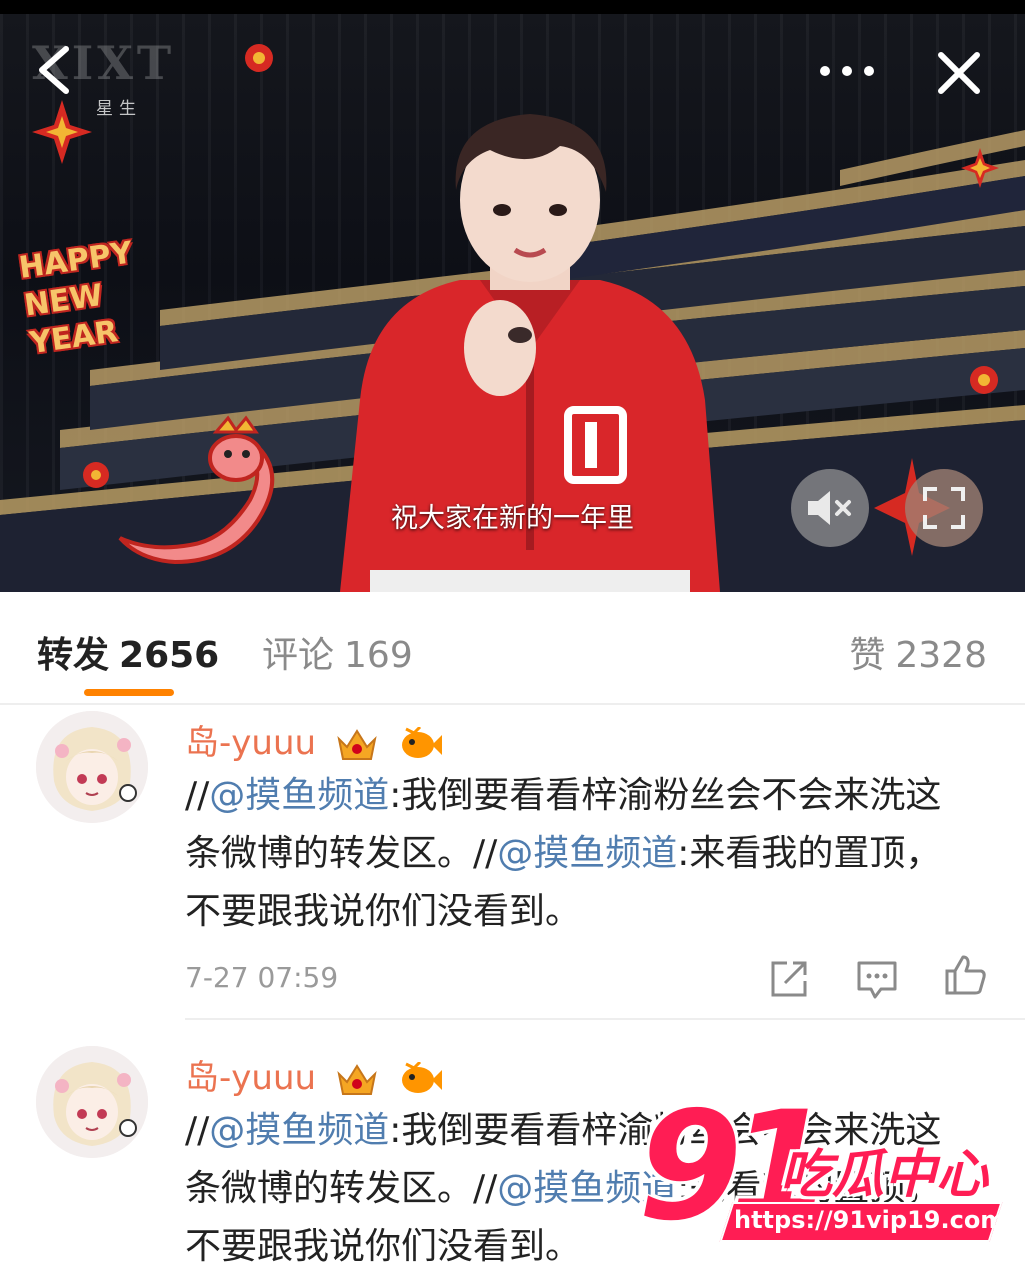 This screenshot has width=1025, height=1280. What do you see at coordinates (119, 109) in the screenshot?
I see `channel-logo-sub: 星生` at bounding box center [119, 109].